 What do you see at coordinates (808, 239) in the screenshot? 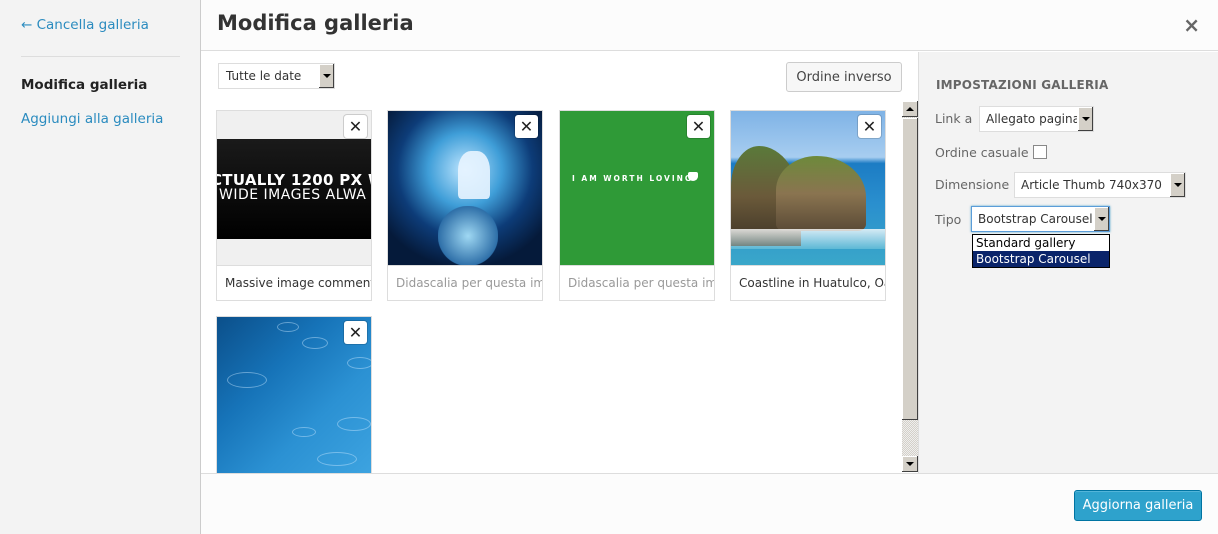
I see `surf-shape` at bounding box center [808, 239].